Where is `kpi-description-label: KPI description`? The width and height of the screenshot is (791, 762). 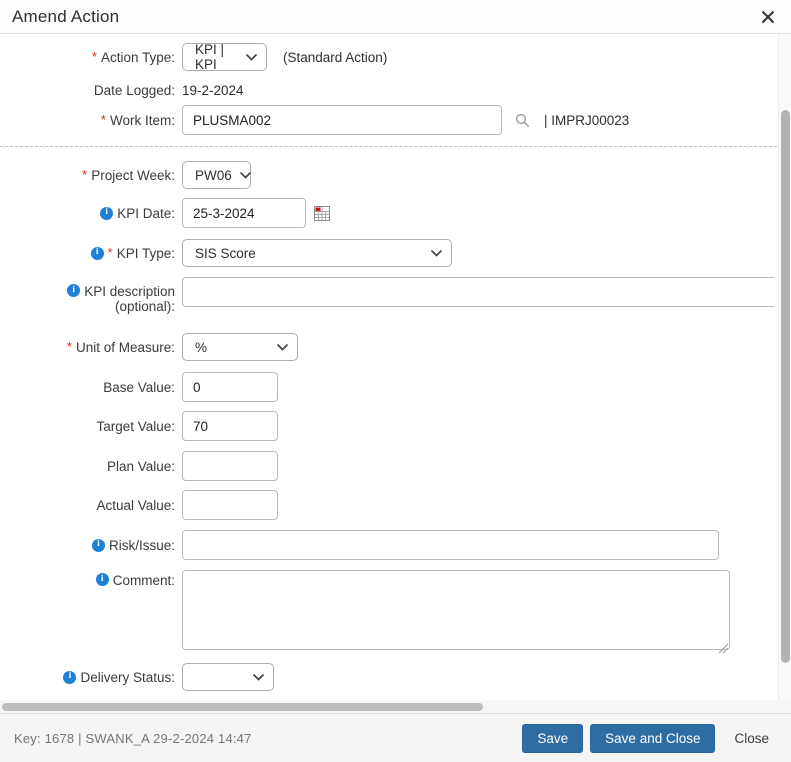
kpi-description-label: KPI description is located at coordinates (129, 291).